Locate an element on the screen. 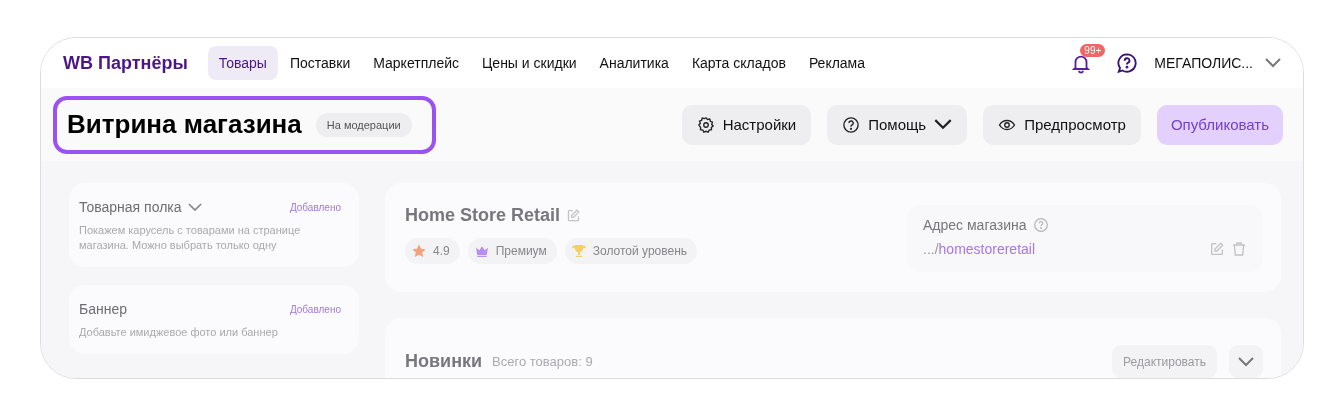 Image resolution: width=1344 pixels, height=416 pixels. item-count: Всего товаров: 9 is located at coordinates (542, 361).